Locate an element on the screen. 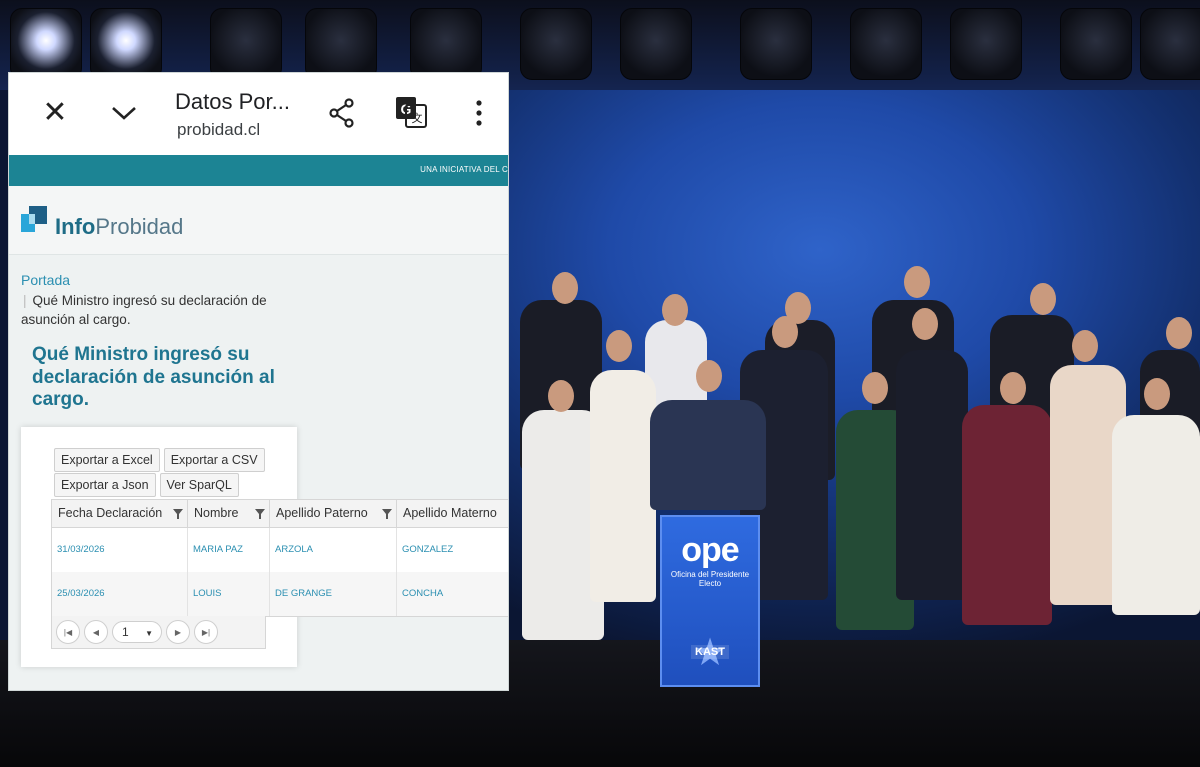  export-csv-button: Exportar a CSV is located at coordinates (214, 460).